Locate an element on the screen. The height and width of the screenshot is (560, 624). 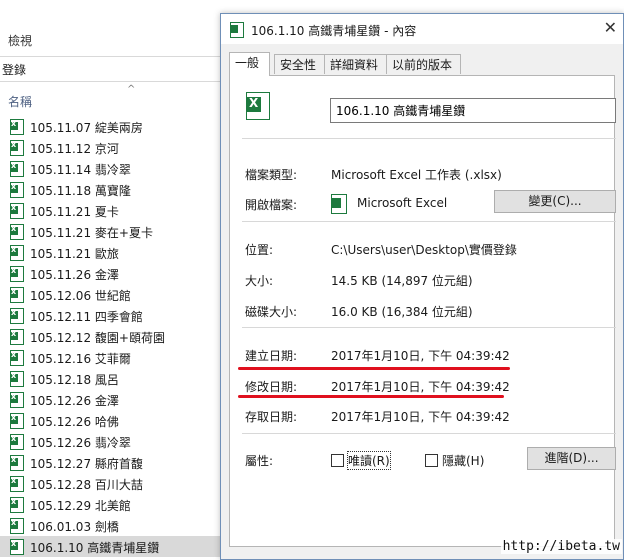
file-list-item: 105.12.26 翡冷翠 is located at coordinates (113, 441).